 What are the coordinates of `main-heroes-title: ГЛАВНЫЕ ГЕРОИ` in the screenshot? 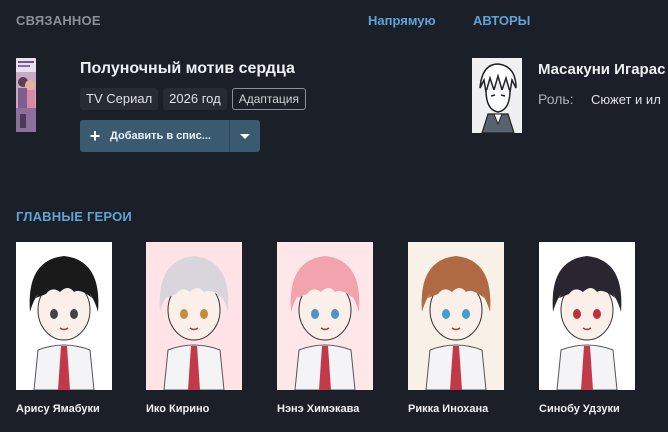 It's located at (74, 216).